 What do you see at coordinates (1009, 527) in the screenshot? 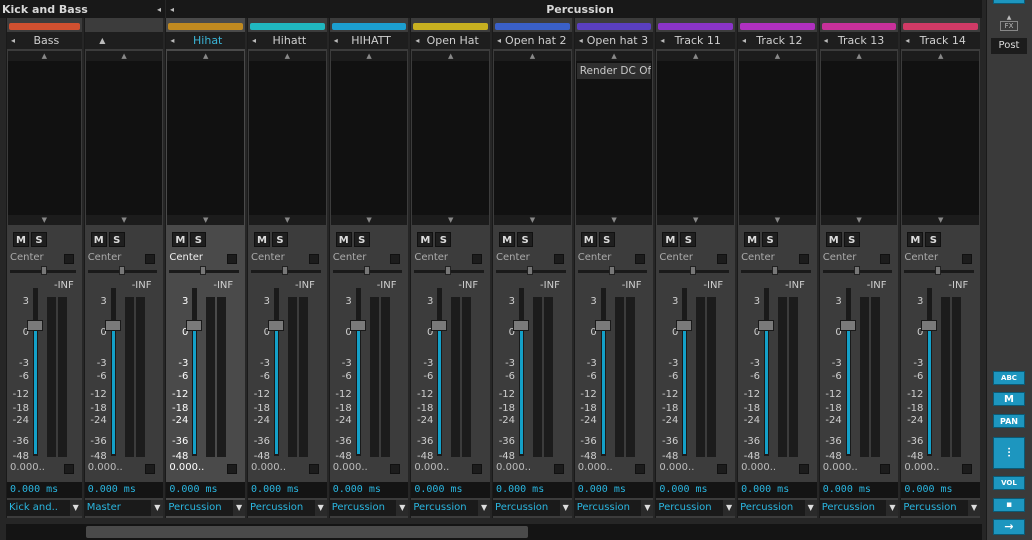
I see `show-routing-toggle: →` at bounding box center [1009, 527].